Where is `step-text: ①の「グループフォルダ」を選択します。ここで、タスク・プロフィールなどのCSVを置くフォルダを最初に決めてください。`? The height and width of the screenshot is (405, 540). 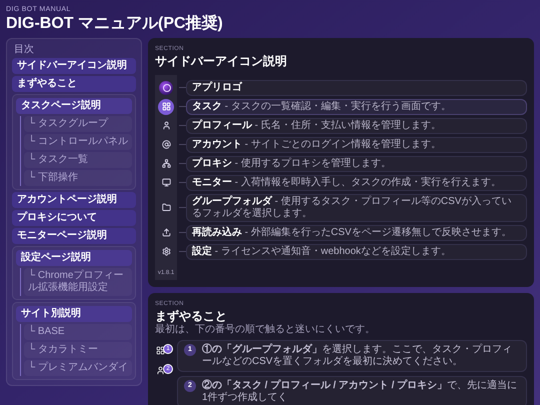 step-text: ①の「グループフォルダ」を選択します。ここで、タスク・プロフィールなどのCSVを置くフォルダを最初に決めてください。 is located at coordinates (357, 356).